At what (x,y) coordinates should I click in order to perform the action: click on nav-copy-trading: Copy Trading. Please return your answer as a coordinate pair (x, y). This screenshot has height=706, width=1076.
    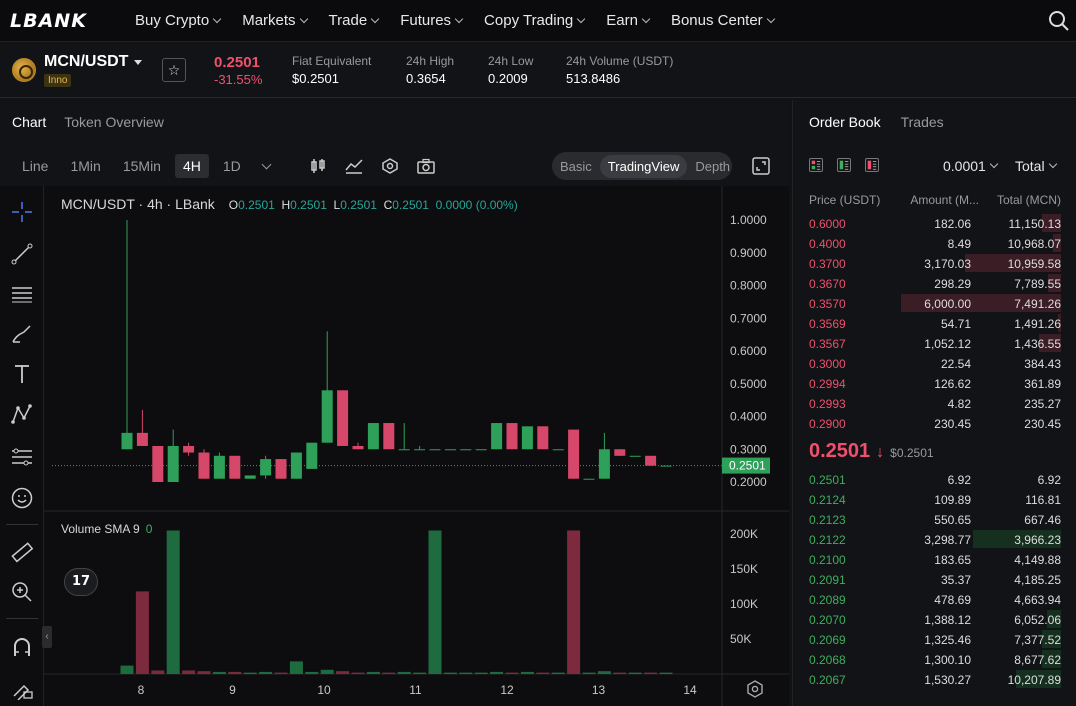
    Looking at the image, I should click on (535, 20).